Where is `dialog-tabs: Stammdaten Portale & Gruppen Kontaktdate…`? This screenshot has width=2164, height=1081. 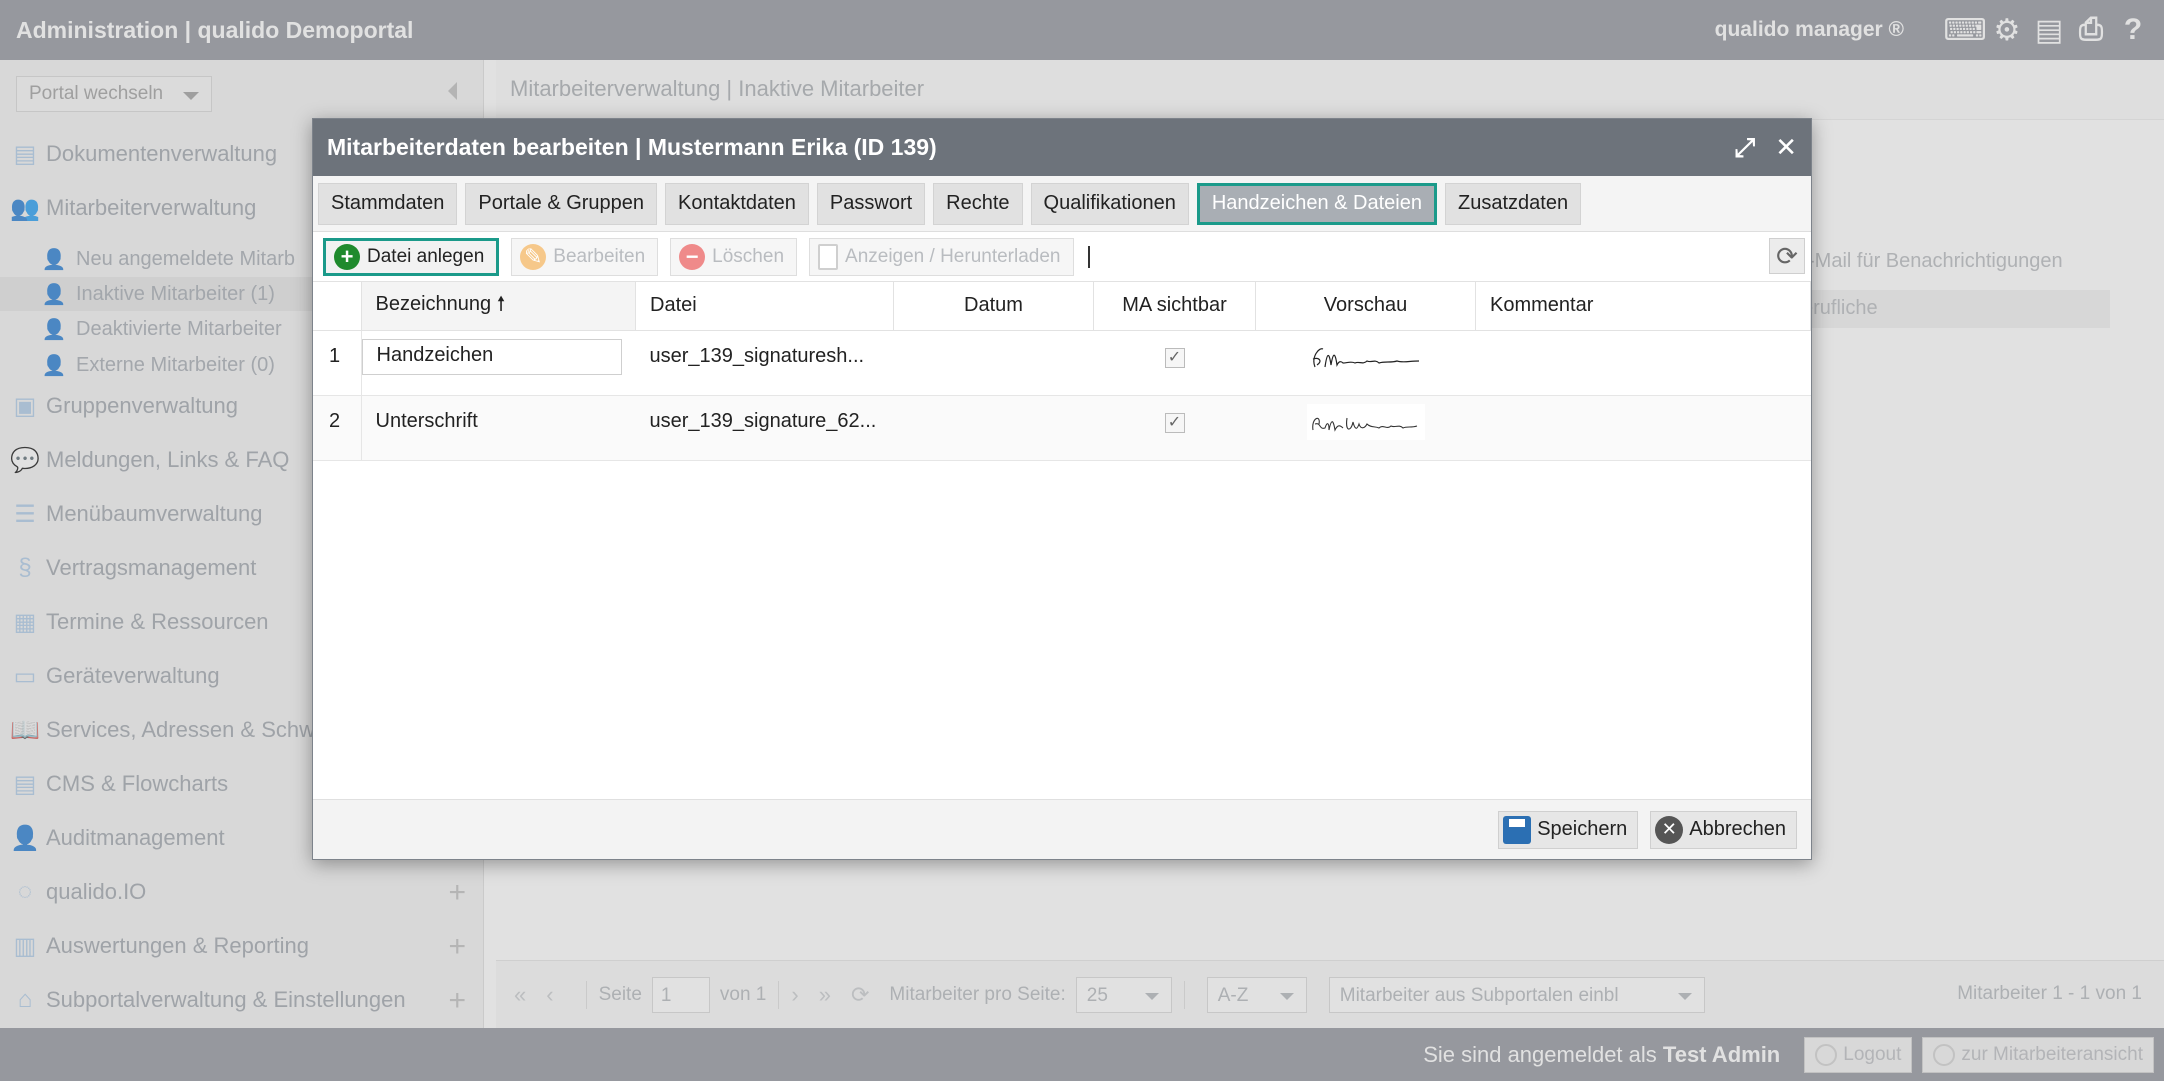
dialog-tabs: Stammdaten Portale & Gruppen Kontaktdate… is located at coordinates (1062, 204).